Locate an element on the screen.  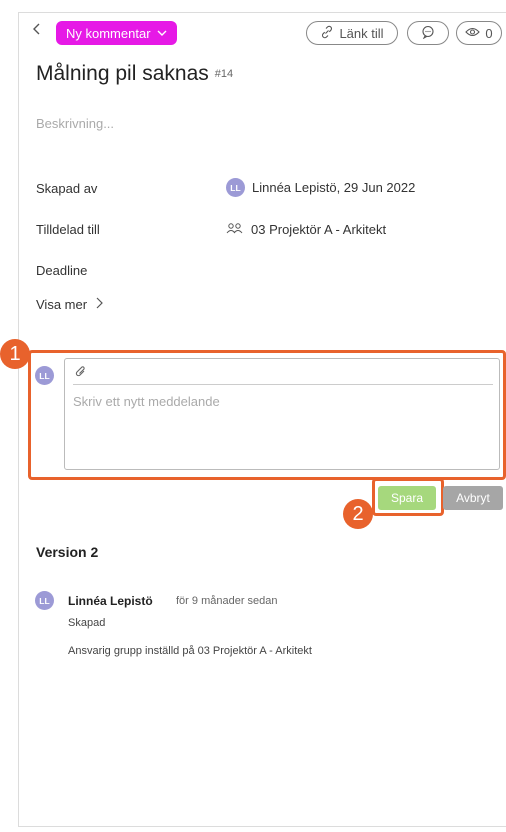
created-by-value: LL Linnéa Lepistö, 29 Jun 2022 is located at coordinates (320, 187).